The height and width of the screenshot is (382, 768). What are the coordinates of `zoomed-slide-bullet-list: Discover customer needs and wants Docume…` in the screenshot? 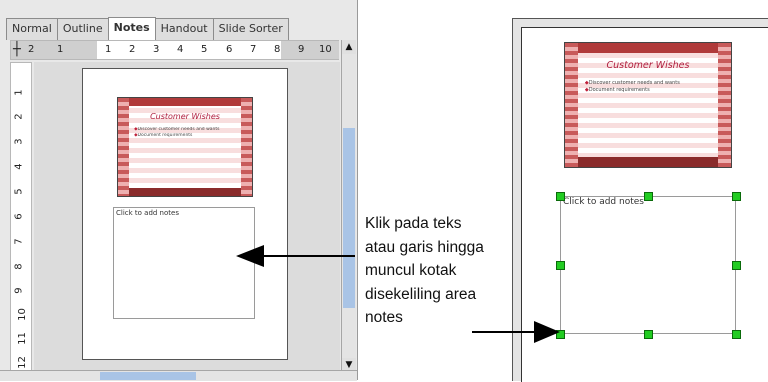 It's located at (648, 87).